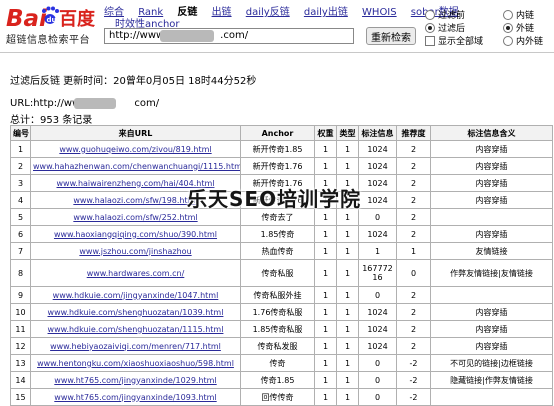  I want to click on baidu-logo: Bai du 百度, so click(52, 17).